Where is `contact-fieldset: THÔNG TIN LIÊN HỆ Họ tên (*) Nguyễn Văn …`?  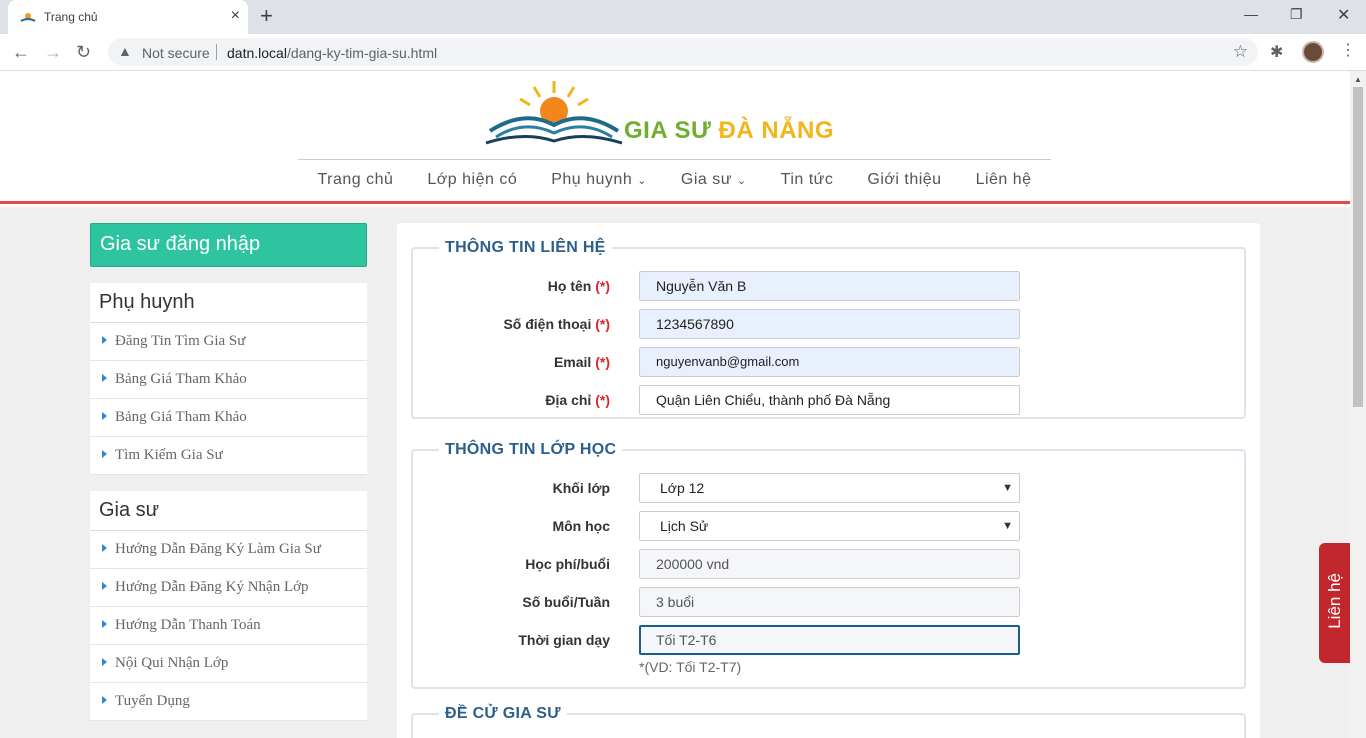 contact-fieldset: THÔNG TIN LIÊN HỆ Họ tên (*) Nguyễn Văn … is located at coordinates (828, 329).